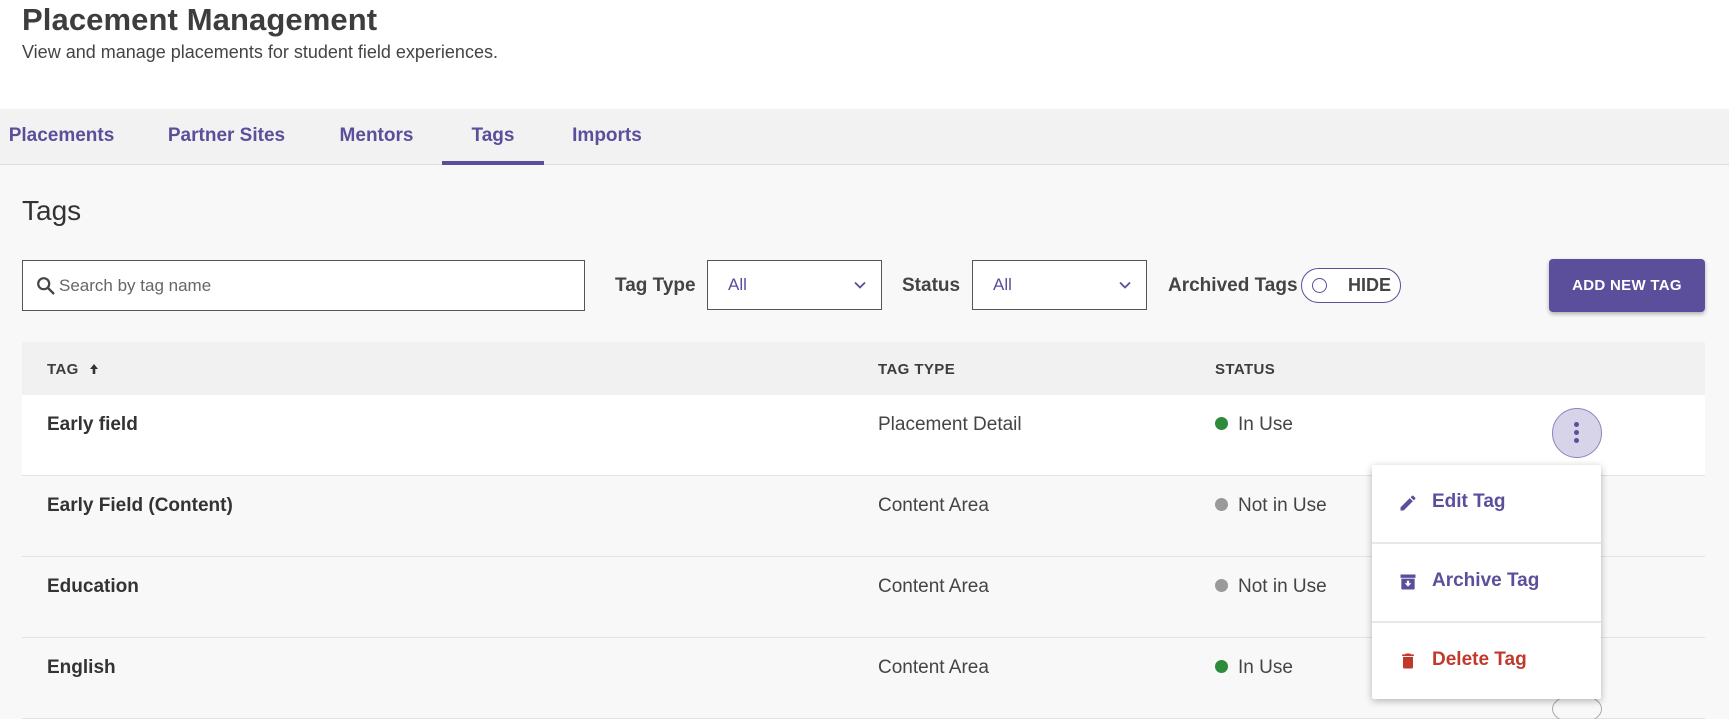 Image resolution: width=1729 pixels, height=719 pixels. What do you see at coordinates (61, 137) in the screenshot?
I see `tab-placements: Placements` at bounding box center [61, 137].